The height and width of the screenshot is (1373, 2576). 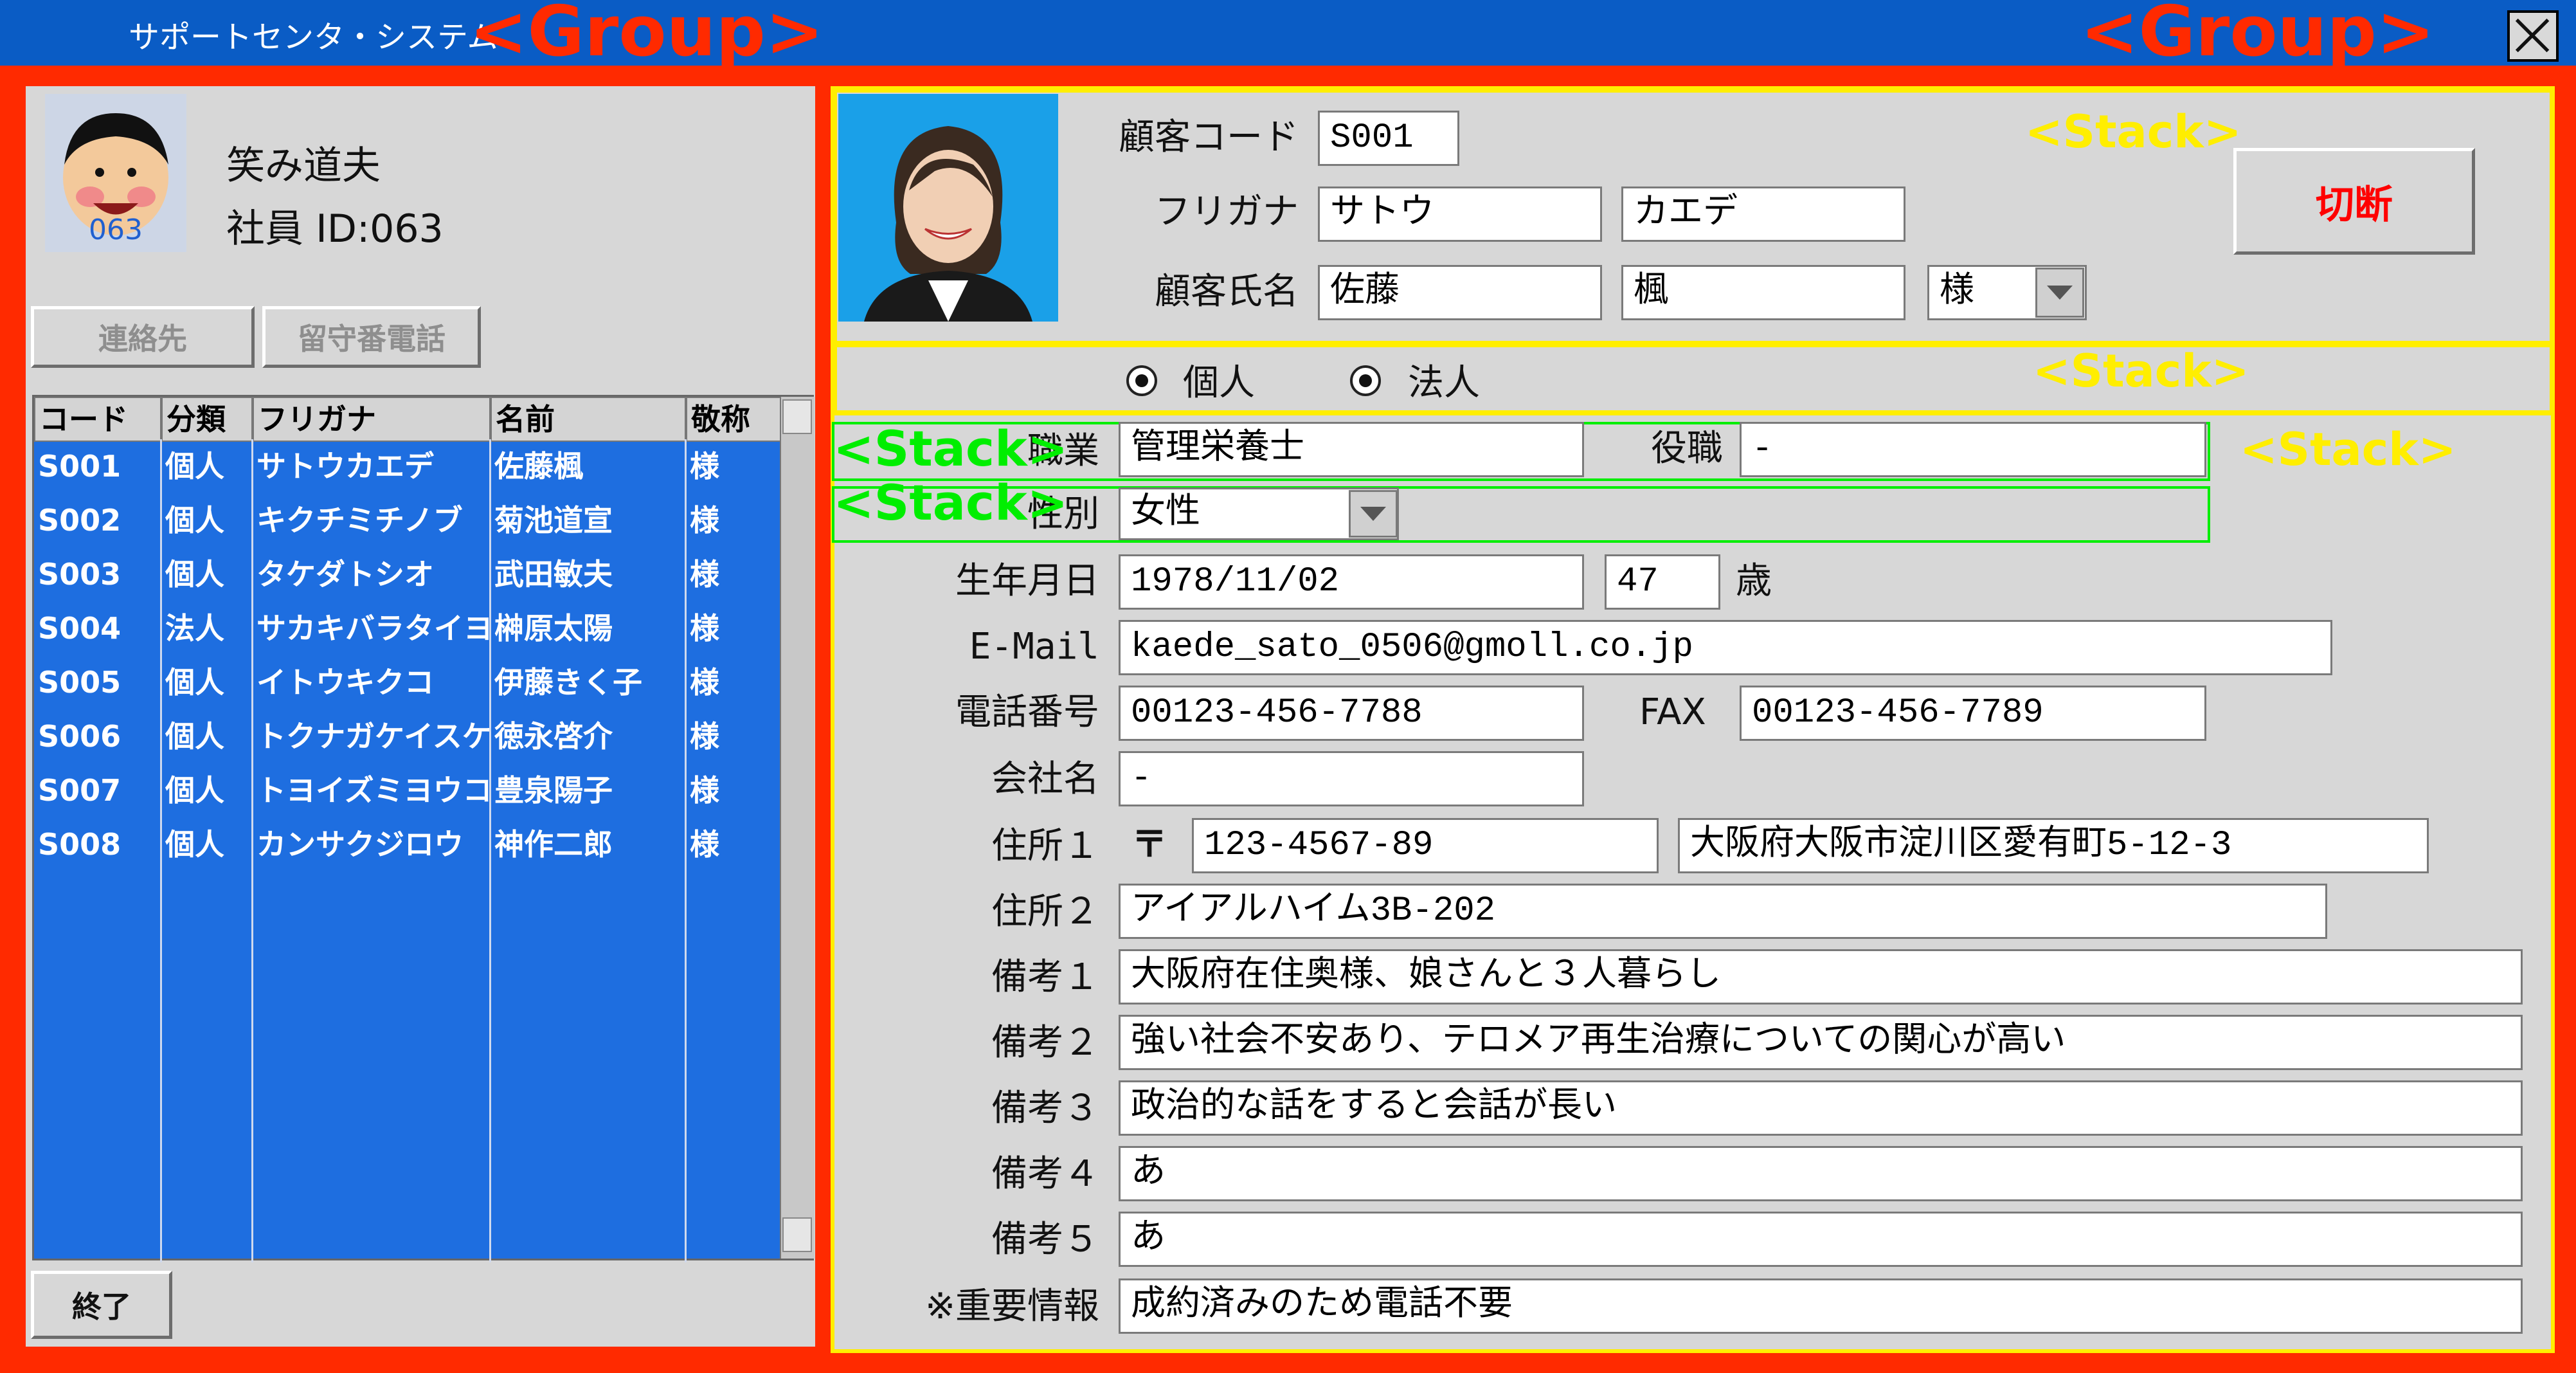 What do you see at coordinates (80, 574) in the screenshot?
I see `table-cell: S003` at bounding box center [80, 574].